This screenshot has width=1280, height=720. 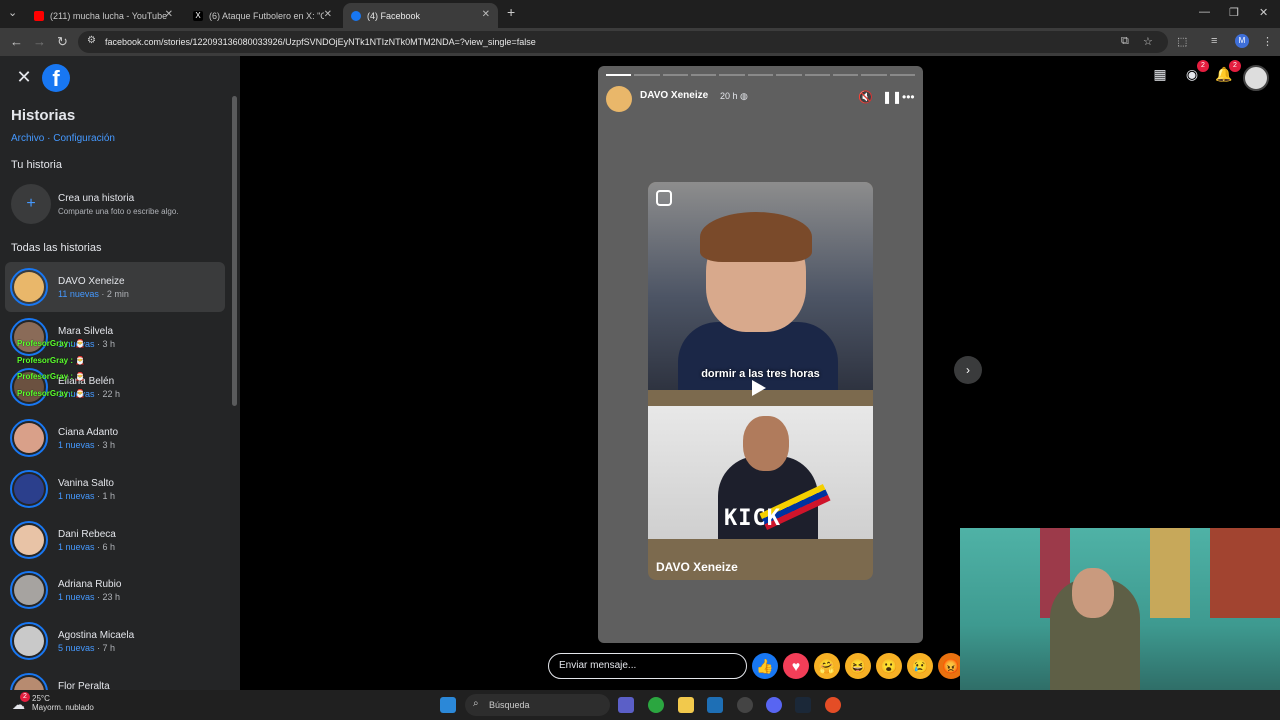 What do you see at coordinates (262, 15) in the screenshot?
I see `tab-x: X (6) Ataque Futbolero en X: "Cor ✕` at bounding box center [262, 15].